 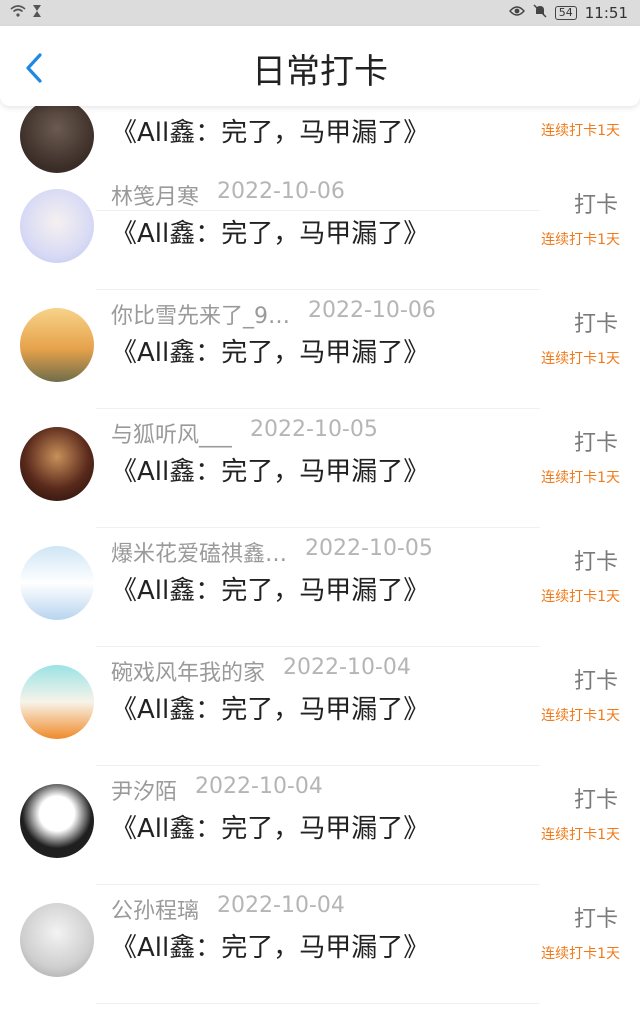 I want to click on list-item: 爆米花爱磕祺鑫… 2022-10-05 《All鑫：完了，马甲漏了》 打卡连续打卡1天, so click(x=320, y=587).